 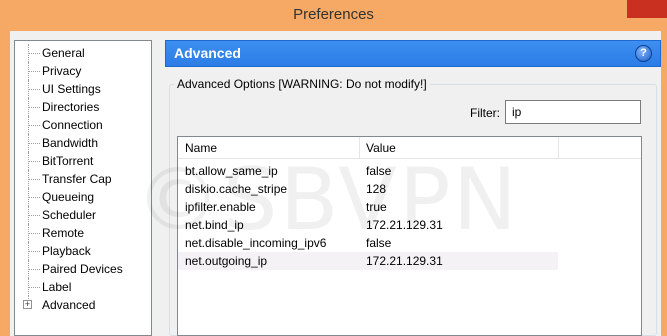 What do you see at coordinates (68, 161) in the screenshot?
I see `tree-item-label: BitTorrent` at bounding box center [68, 161].